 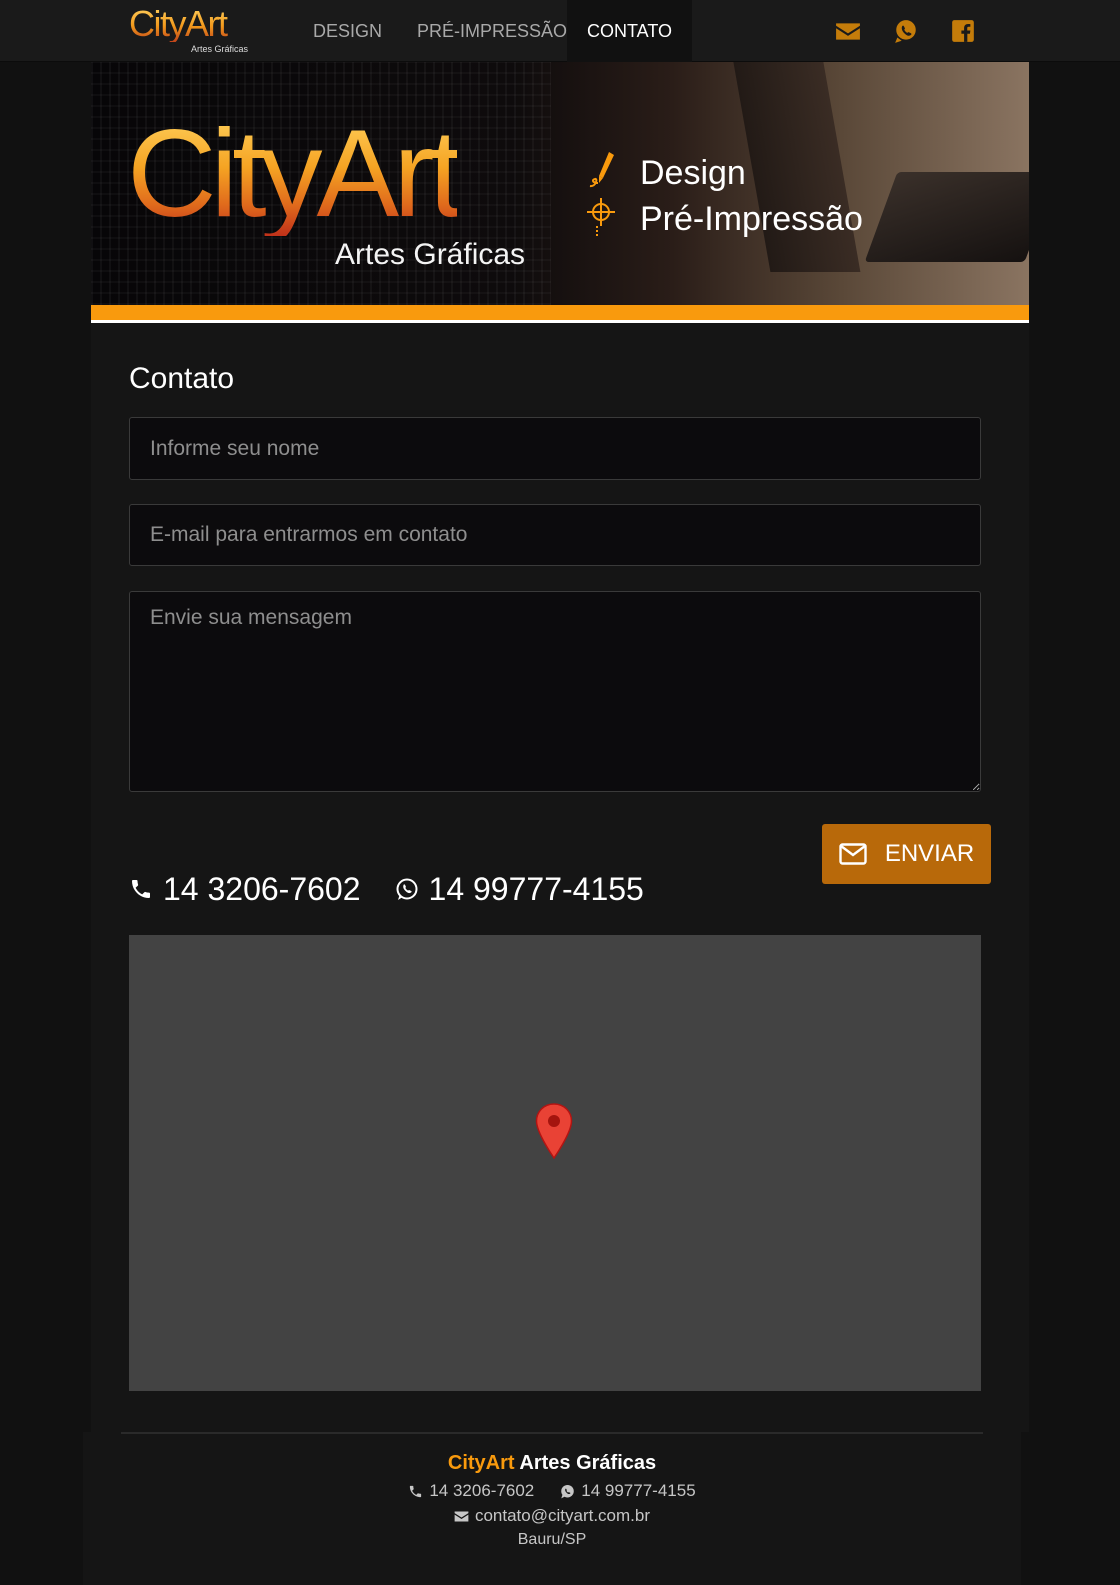 What do you see at coordinates (751, 219) in the screenshot?
I see `banner-service-pre-impressao: Pré-Impressão` at bounding box center [751, 219].